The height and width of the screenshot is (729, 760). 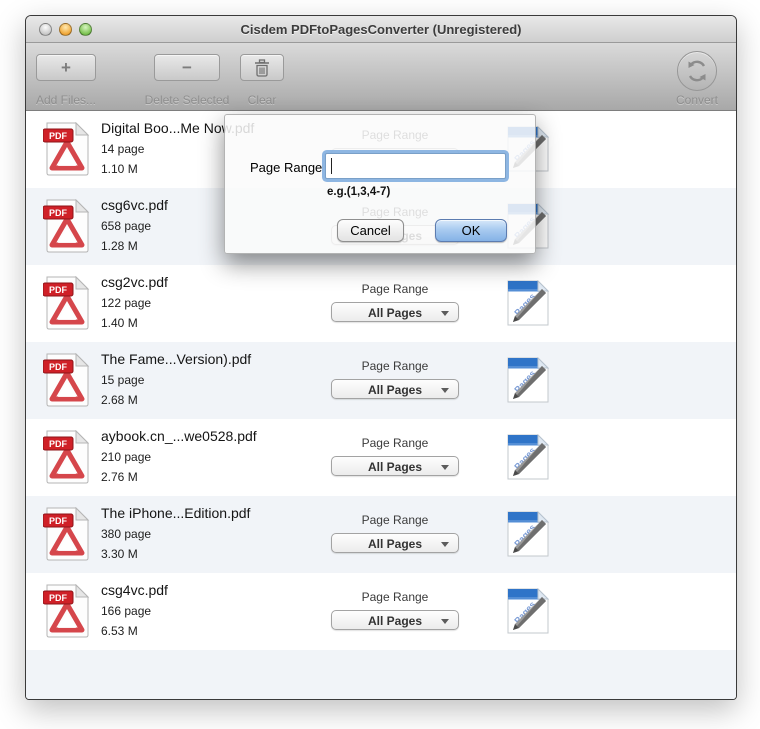 What do you see at coordinates (179, 436) in the screenshot?
I see `file-name: aybook.cn_...we0528.pdf` at bounding box center [179, 436].